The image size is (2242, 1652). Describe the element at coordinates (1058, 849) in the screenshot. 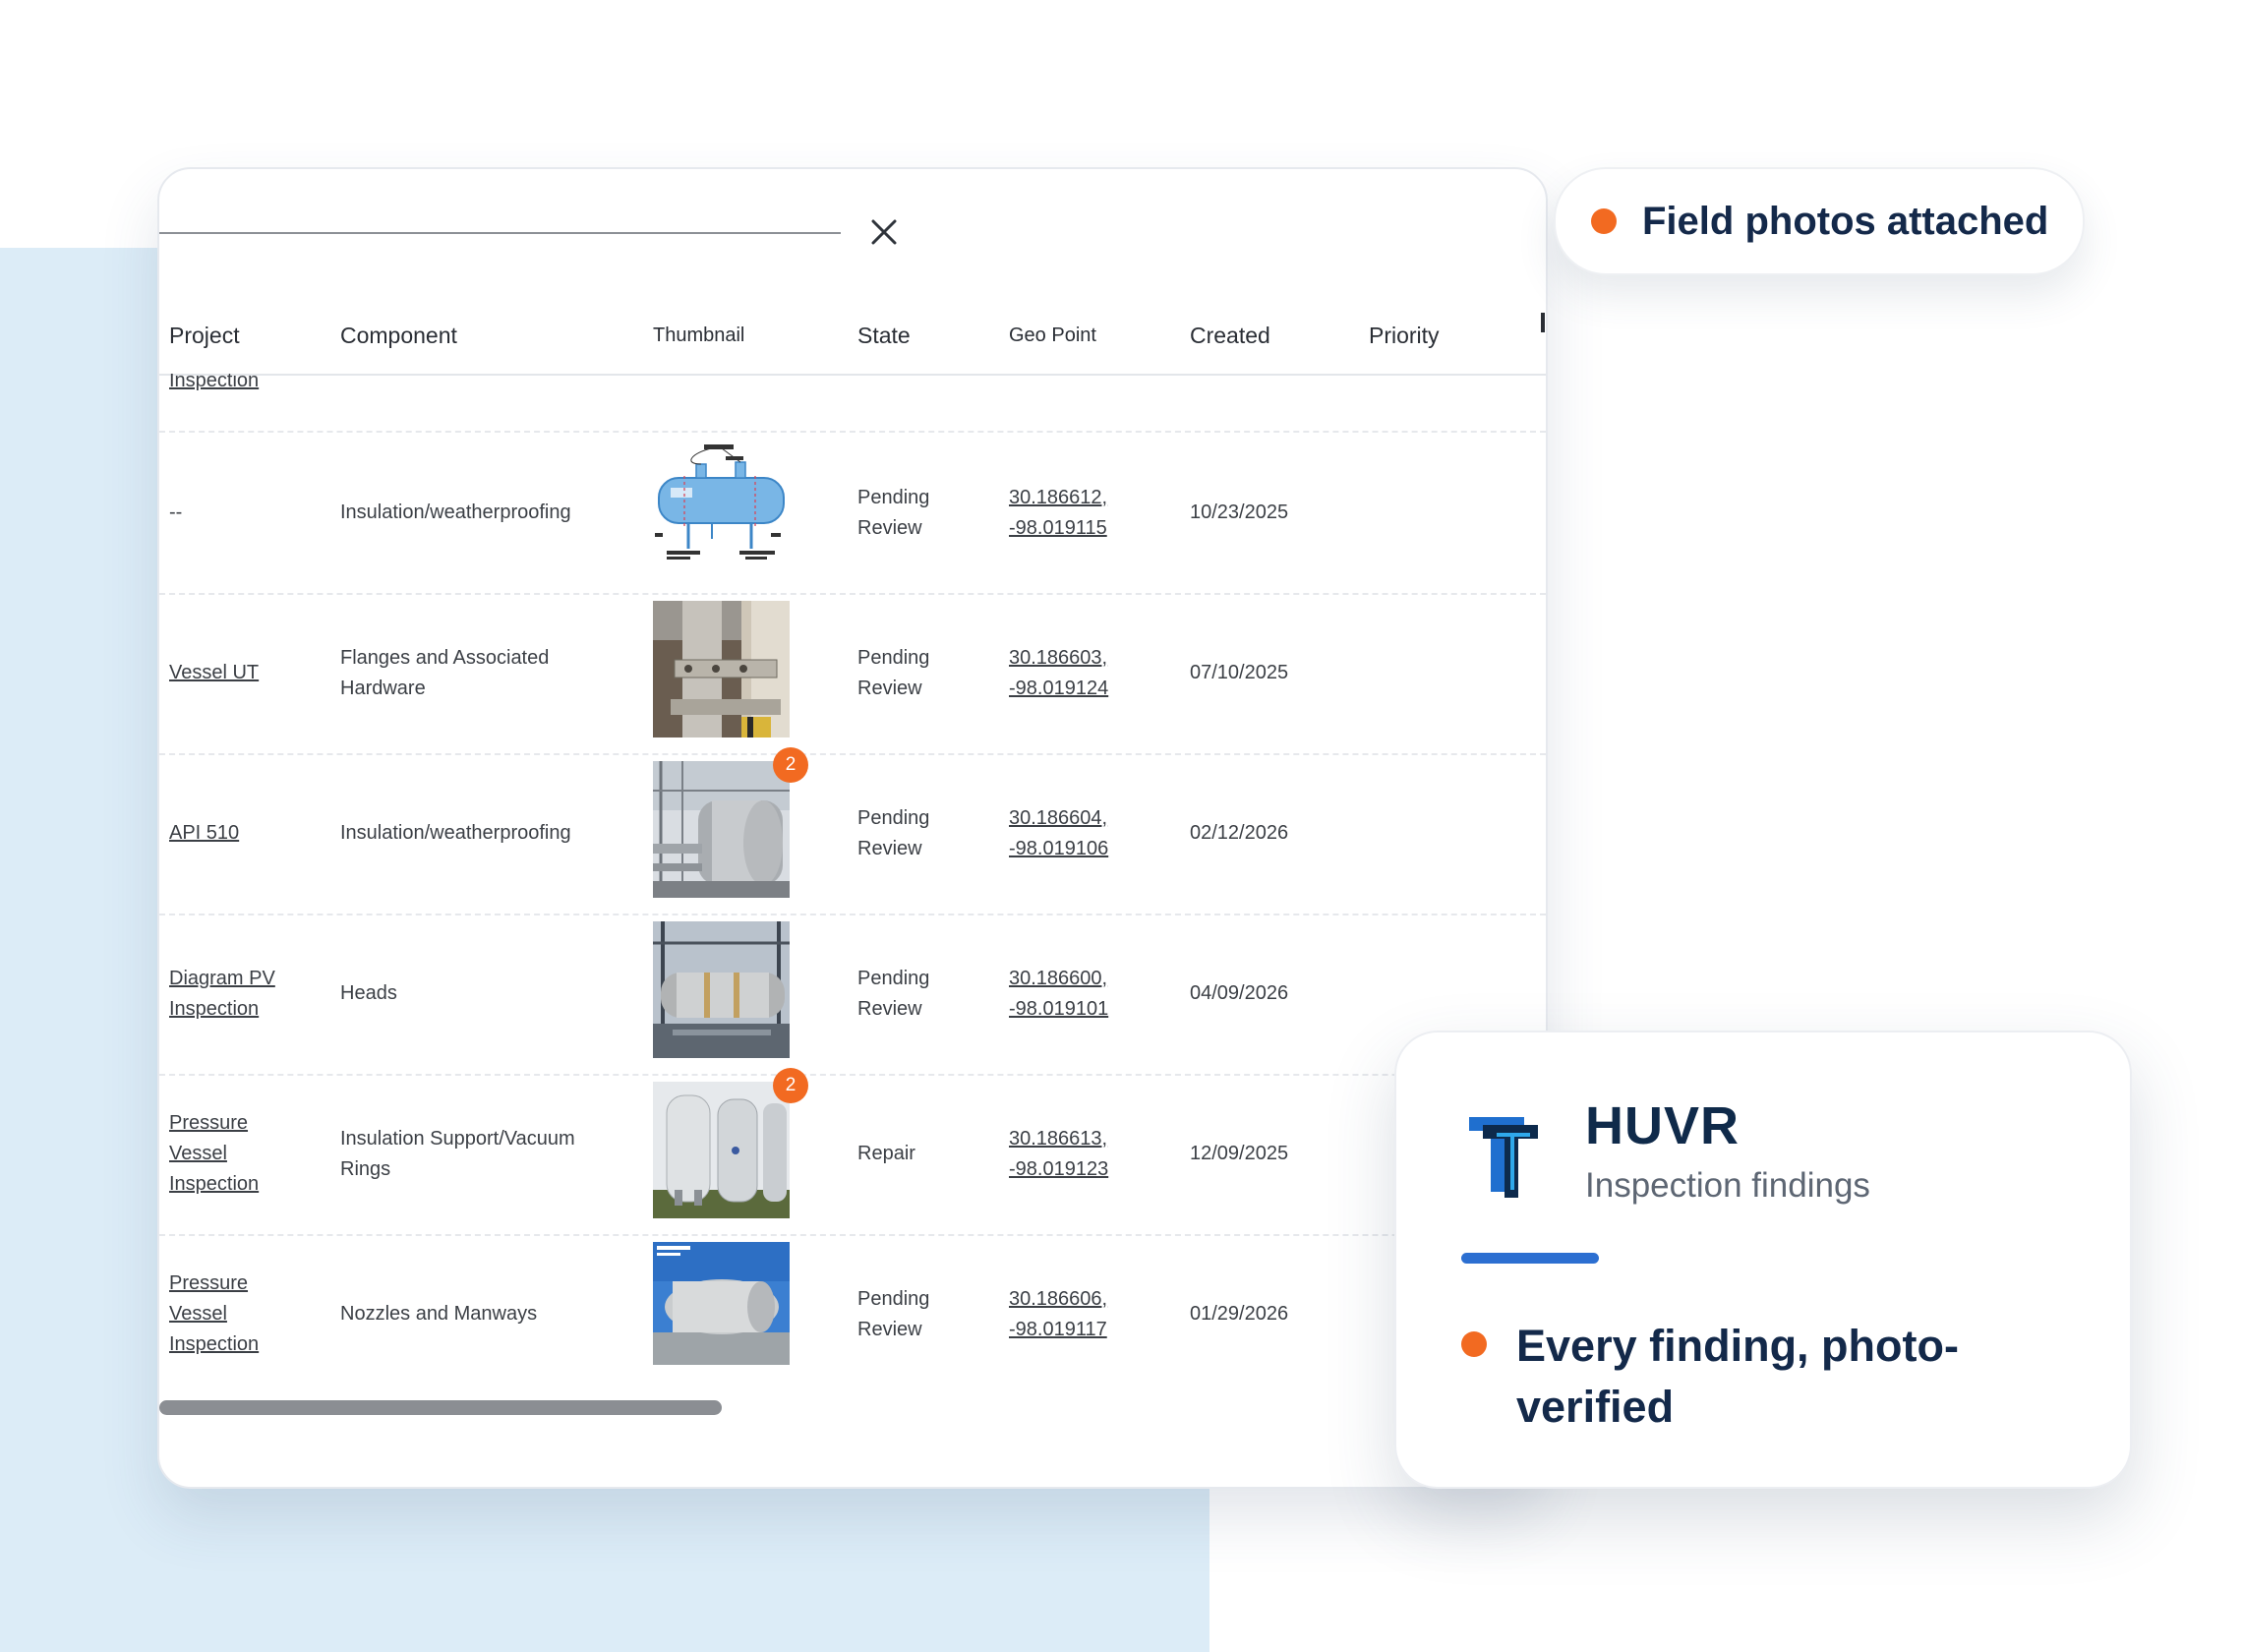

I see `geo-lon: -98.019106` at that location.